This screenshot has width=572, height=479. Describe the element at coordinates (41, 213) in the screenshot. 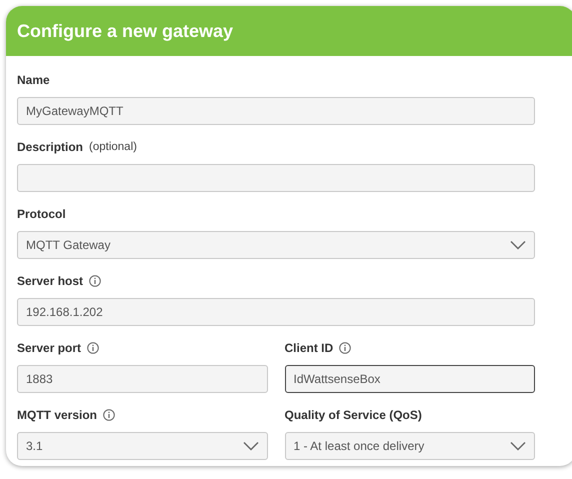

I see `field-label: Protocol` at that location.